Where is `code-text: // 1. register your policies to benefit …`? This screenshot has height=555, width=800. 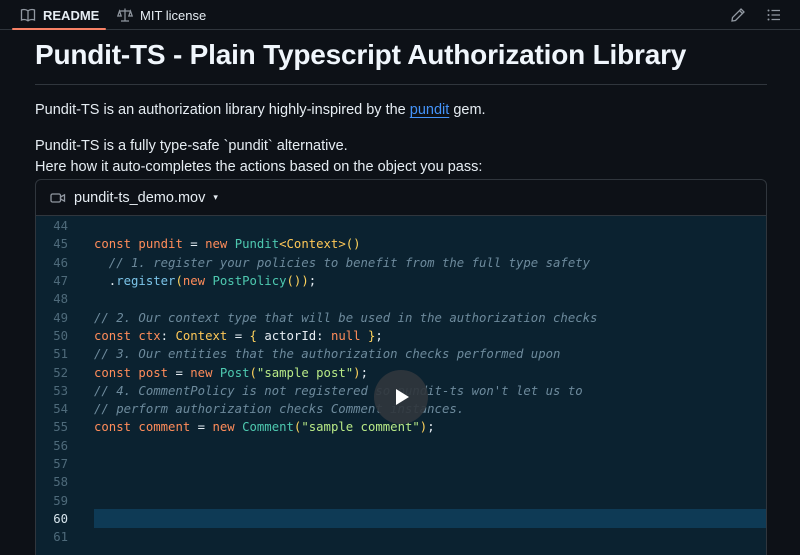 code-text: // 1. register your policies to benefit … is located at coordinates (342, 263).